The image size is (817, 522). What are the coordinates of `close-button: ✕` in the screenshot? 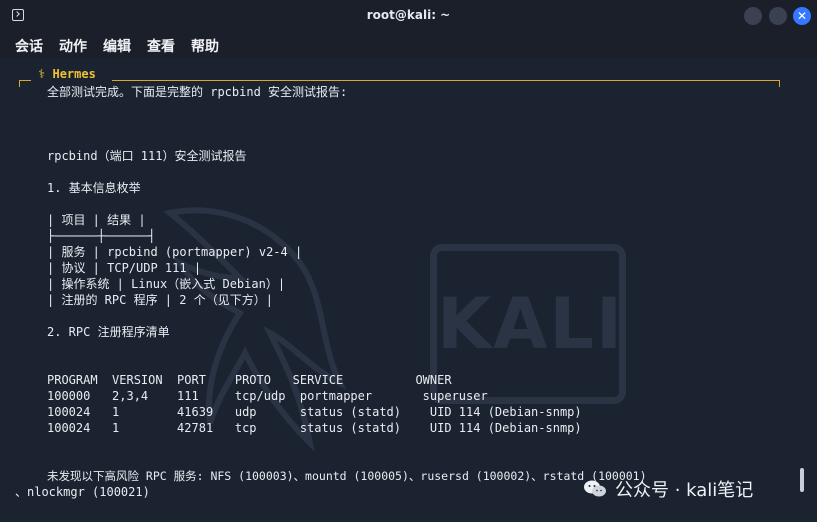 It's located at (802, 16).